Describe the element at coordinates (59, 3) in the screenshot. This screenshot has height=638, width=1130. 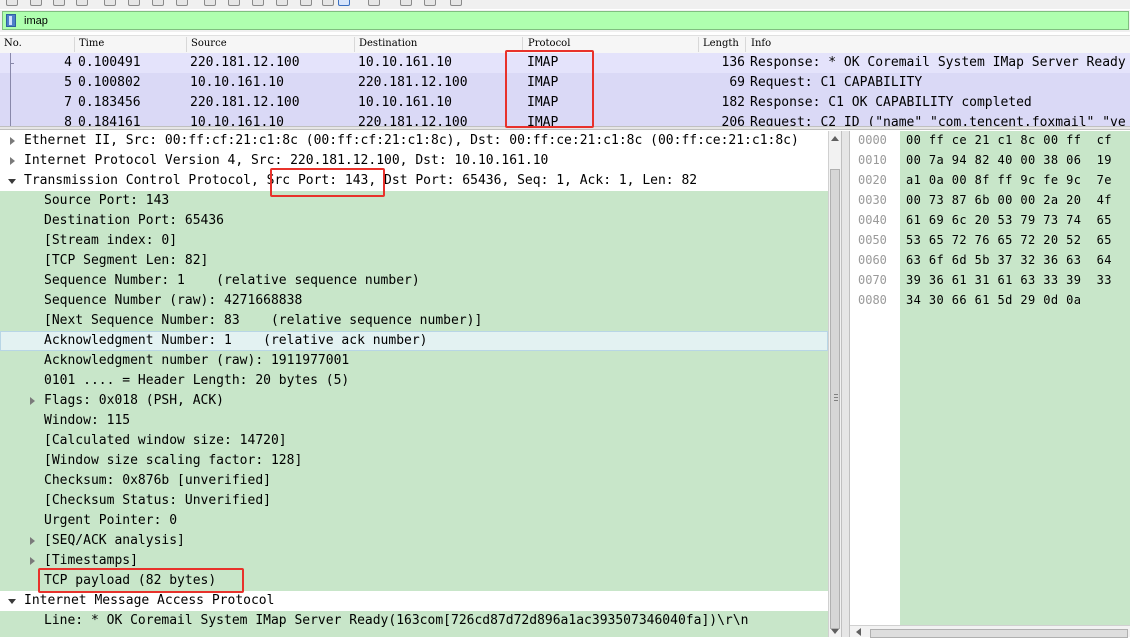
I see `toolbar-close-icon` at that location.